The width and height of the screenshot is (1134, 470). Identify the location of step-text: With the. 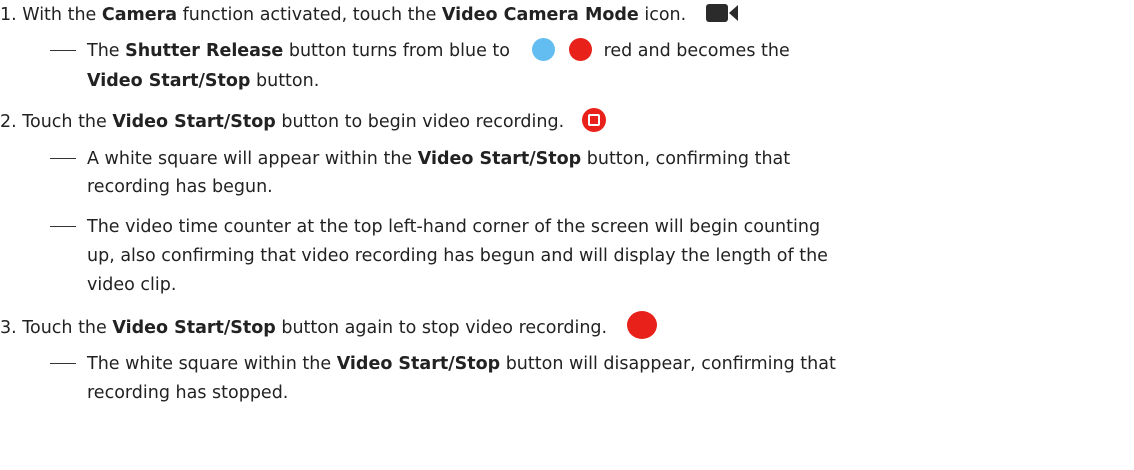
(62, 15).